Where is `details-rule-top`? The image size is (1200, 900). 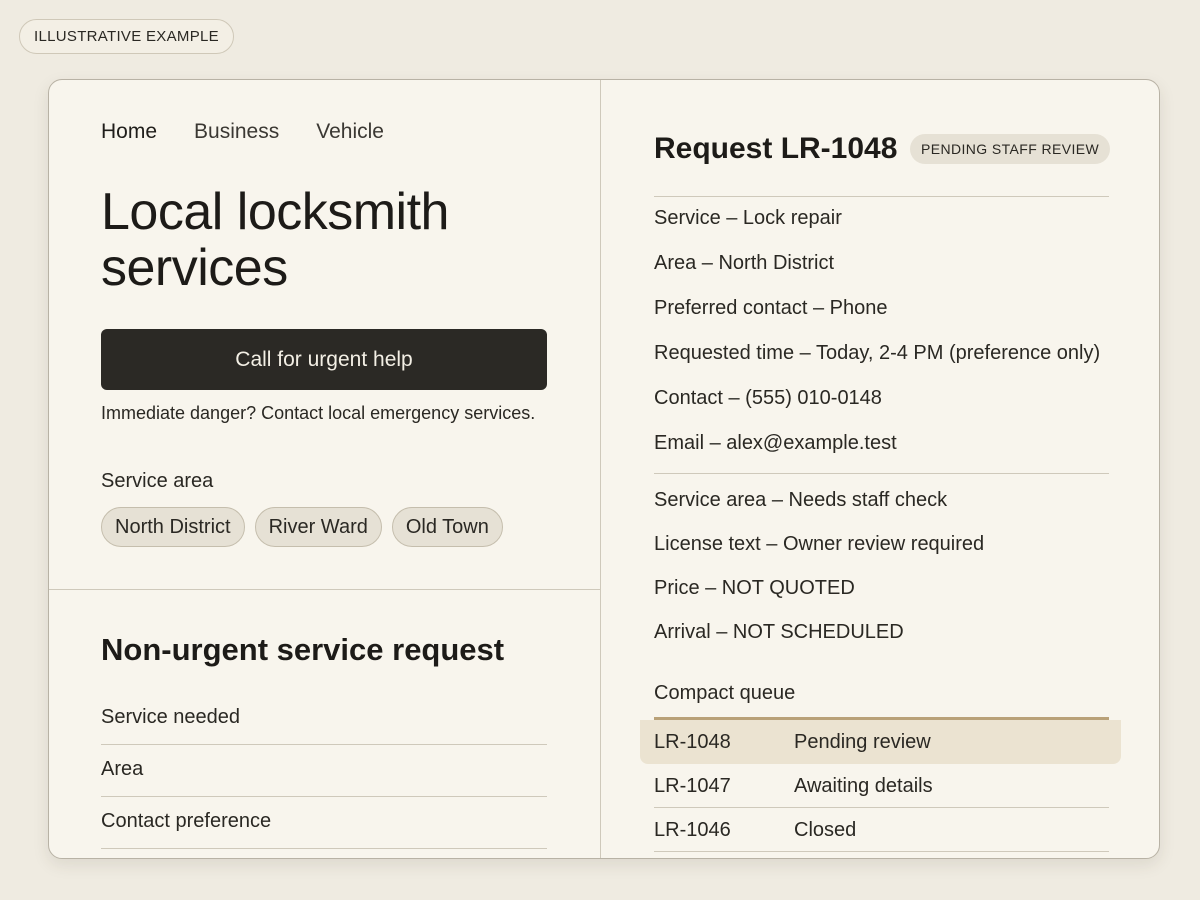
details-rule-top is located at coordinates (881, 196).